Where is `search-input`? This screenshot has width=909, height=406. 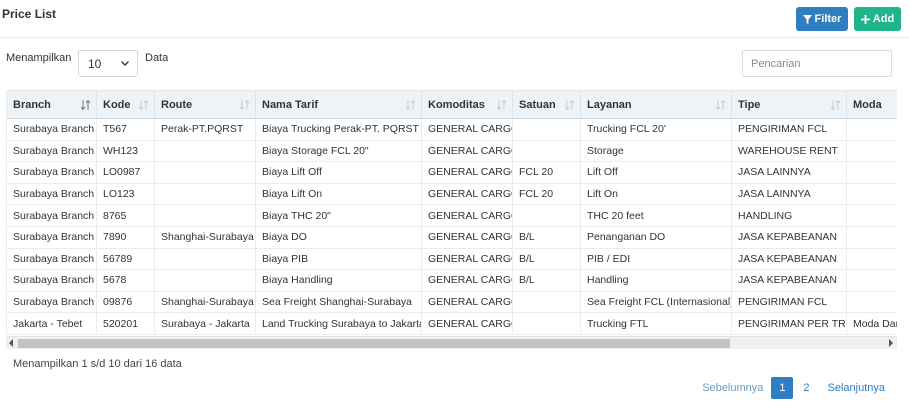
search-input is located at coordinates (817, 63).